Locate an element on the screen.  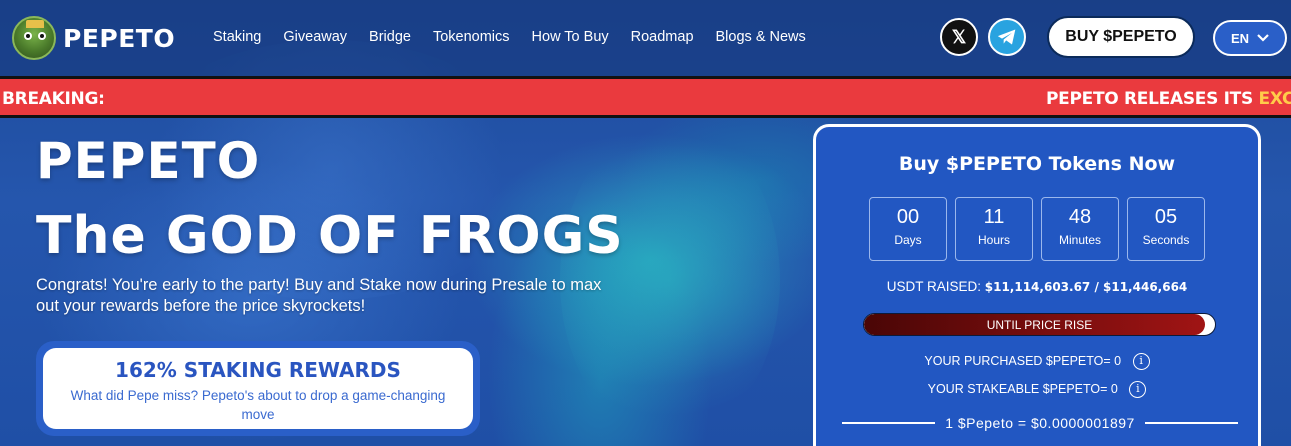
nav-link-tokenomics: Tokenomics is located at coordinates (471, 37).